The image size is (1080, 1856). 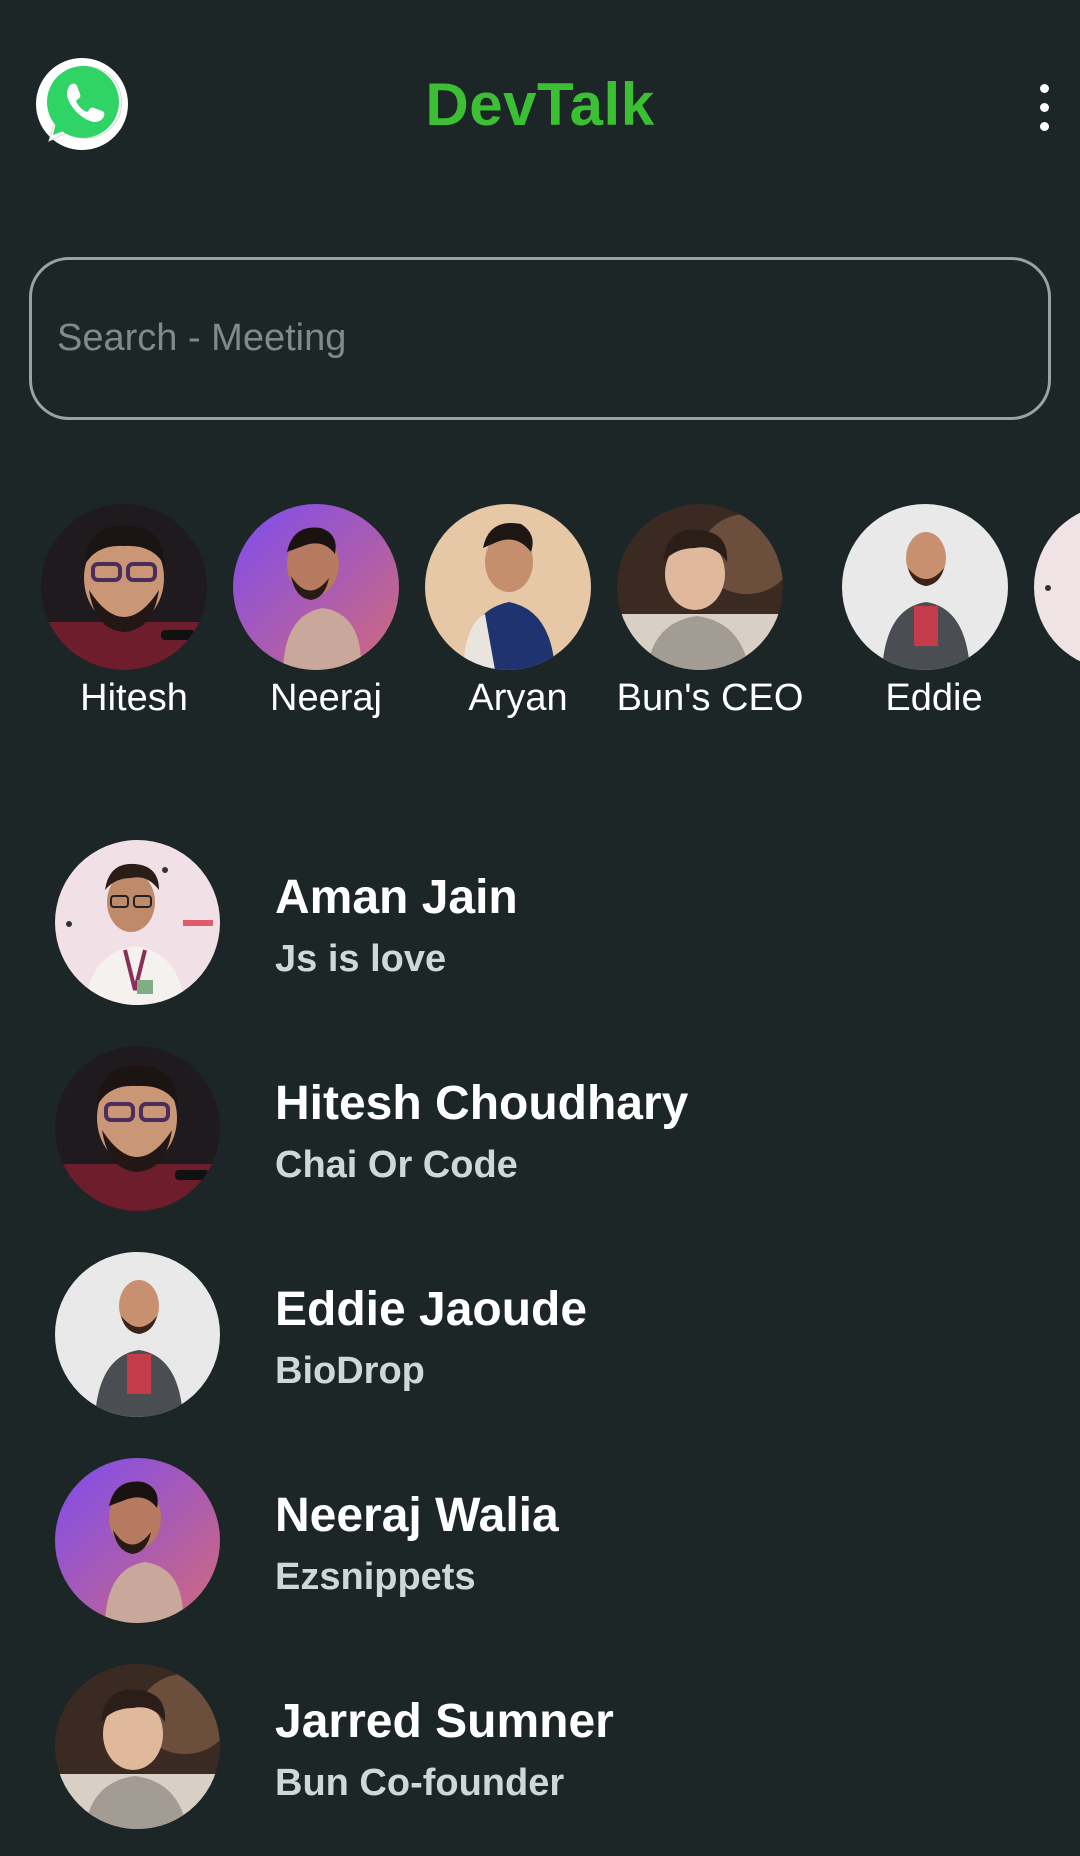 I want to click on story-item: Eddie, so click(x=934, y=615).